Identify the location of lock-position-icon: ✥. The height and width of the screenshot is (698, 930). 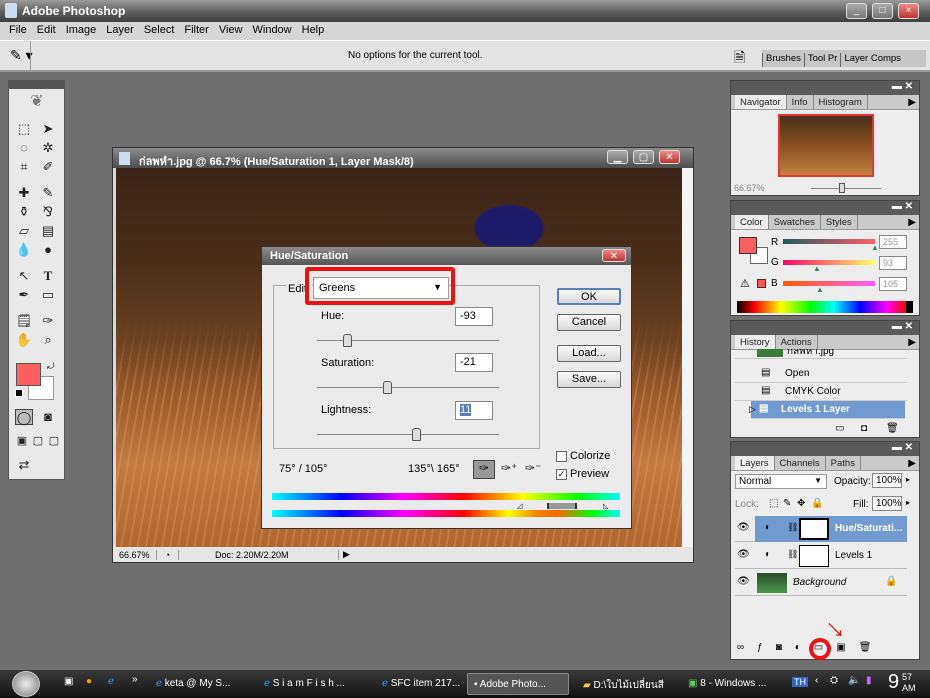
(801, 503).